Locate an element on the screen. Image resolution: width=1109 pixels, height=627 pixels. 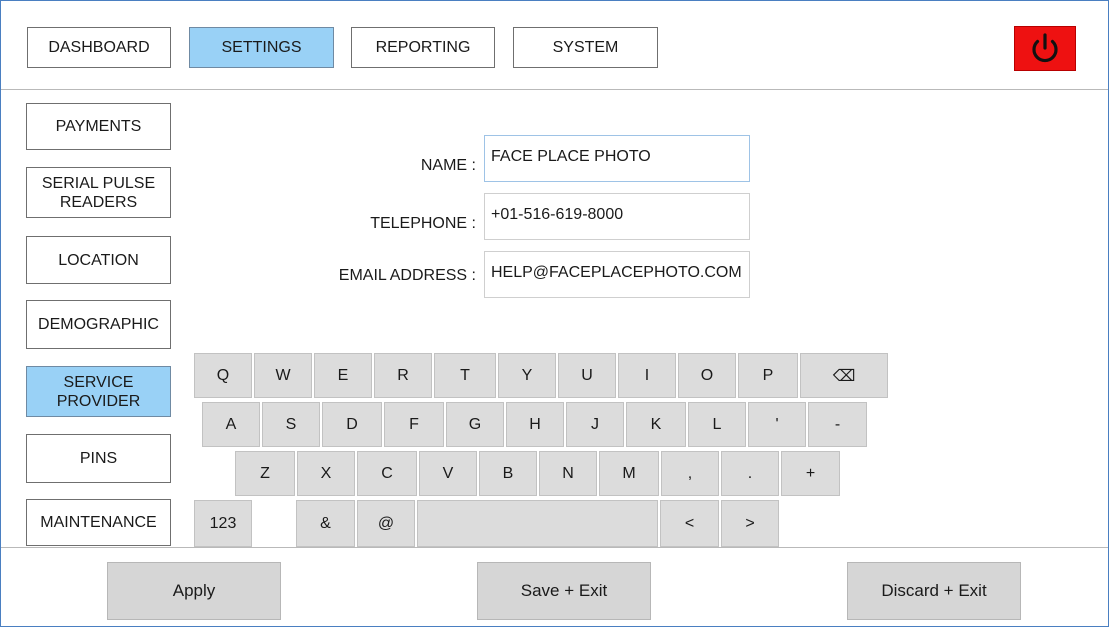
key-q: Q is located at coordinates (223, 375).